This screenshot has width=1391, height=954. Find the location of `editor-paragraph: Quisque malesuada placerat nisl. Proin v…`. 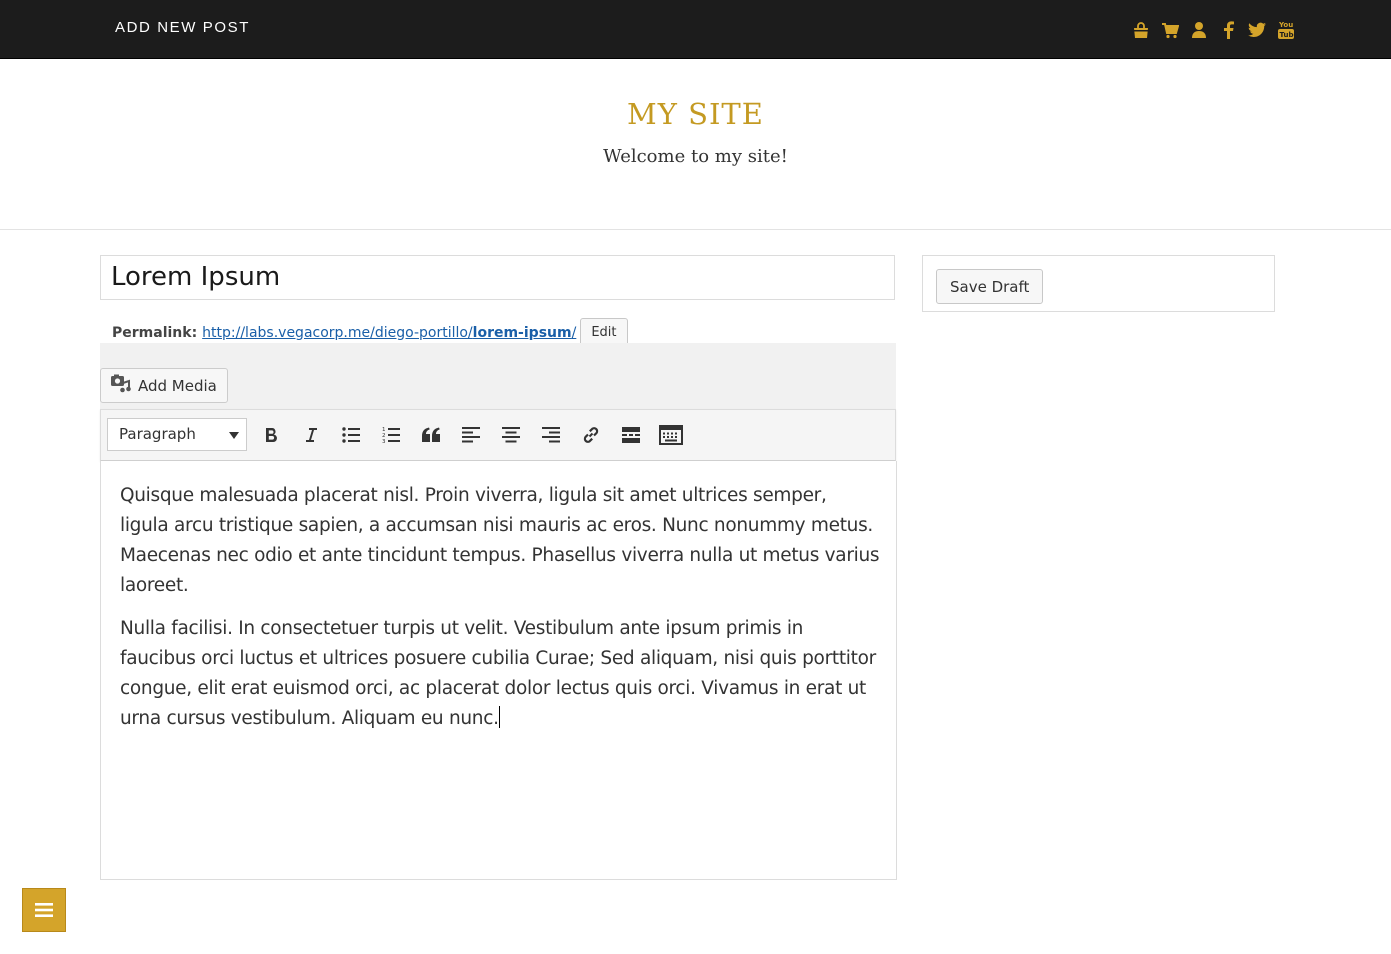

editor-paragraph: Quisque malesuada placerat nisl. Proin v… is located at coordinates (500, 541).